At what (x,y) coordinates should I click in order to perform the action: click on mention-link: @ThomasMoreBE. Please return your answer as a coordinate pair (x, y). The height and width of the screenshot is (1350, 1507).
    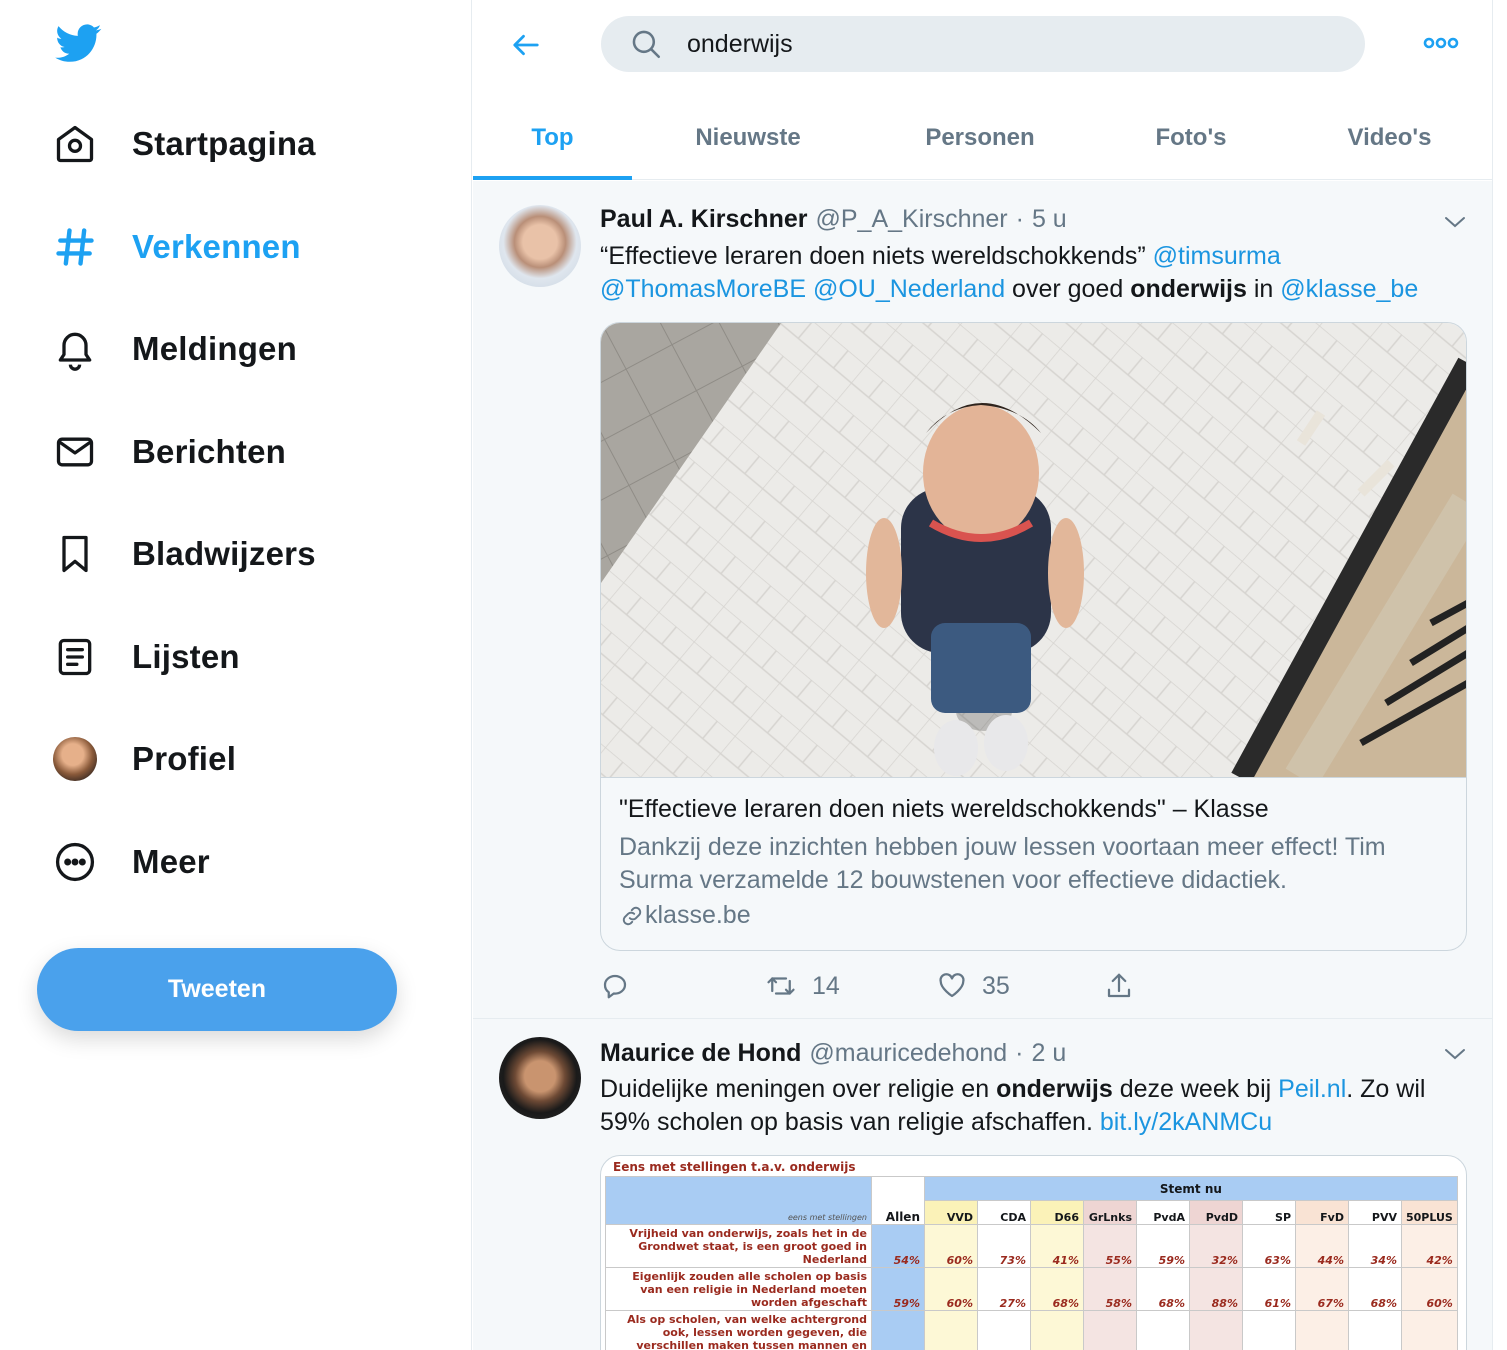
    Looking at the image, I should click on (703, 289).